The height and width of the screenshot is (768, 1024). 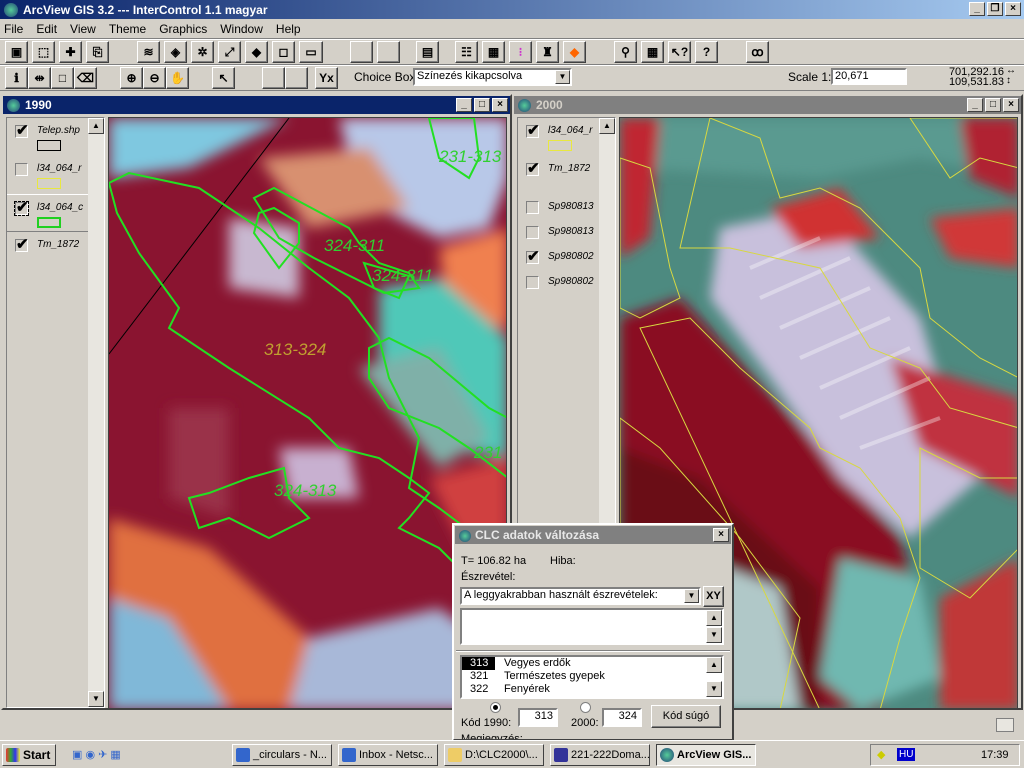 I want to click on context-help-icon: ↖?, so click(x=679, y=52).